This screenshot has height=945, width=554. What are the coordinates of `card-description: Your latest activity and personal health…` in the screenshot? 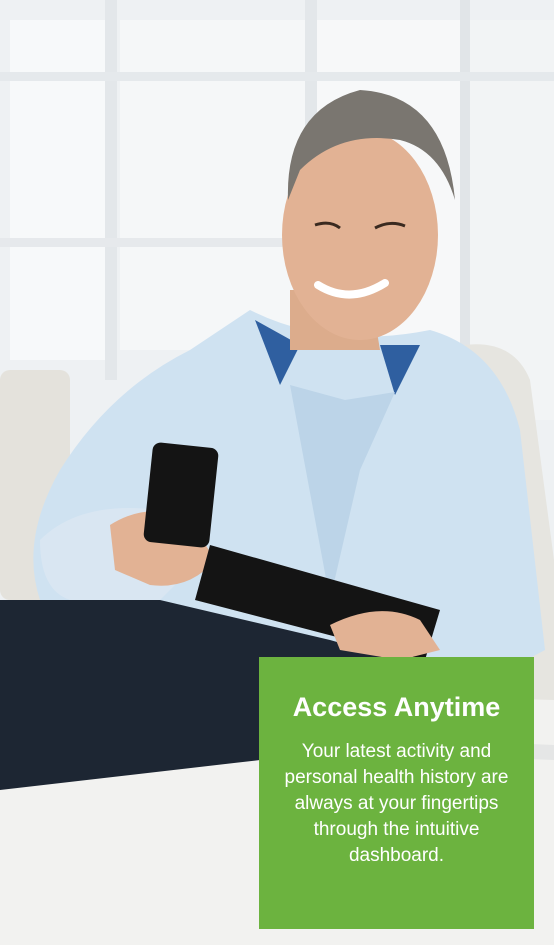 It's located at (396, 803).